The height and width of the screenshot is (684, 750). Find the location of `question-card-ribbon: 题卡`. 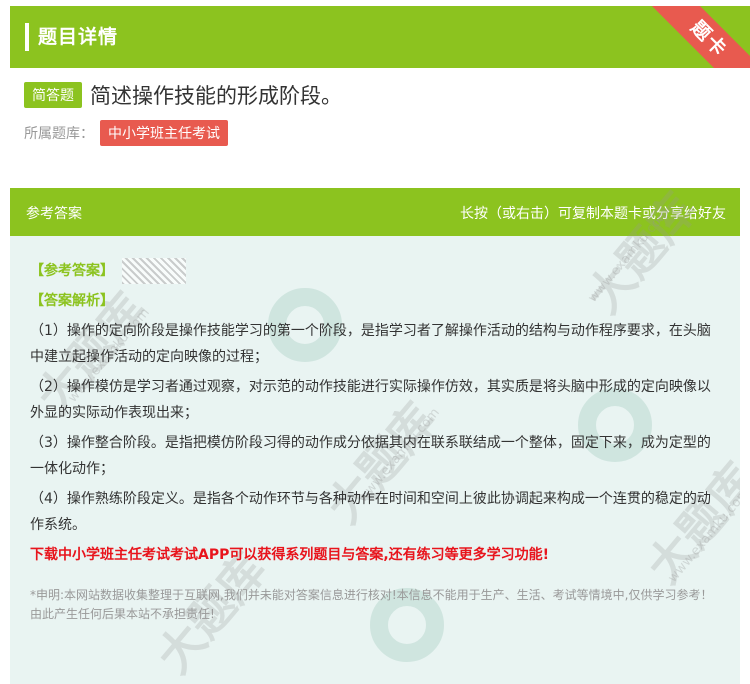

question-card-ribbon: 题卡 is located at coordinates (693, 37).